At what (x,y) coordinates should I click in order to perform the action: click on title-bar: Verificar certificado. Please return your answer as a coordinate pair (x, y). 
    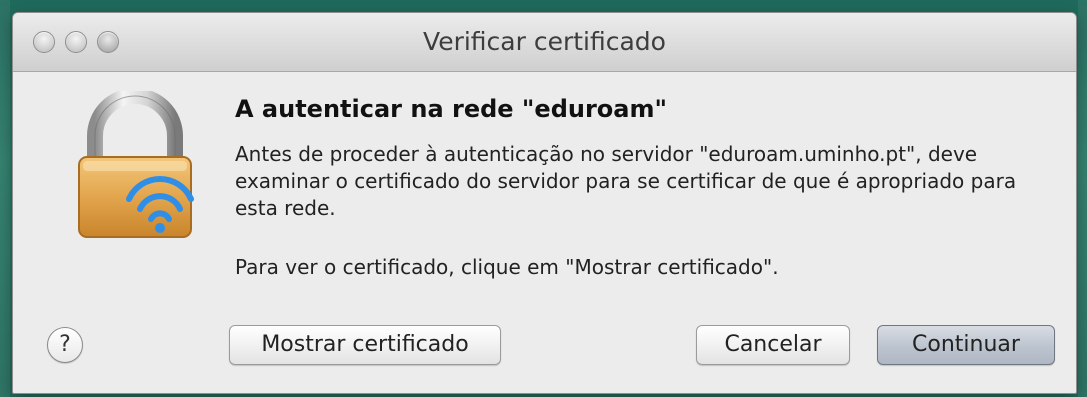
    Looking at the image, I should click on (544, 42).